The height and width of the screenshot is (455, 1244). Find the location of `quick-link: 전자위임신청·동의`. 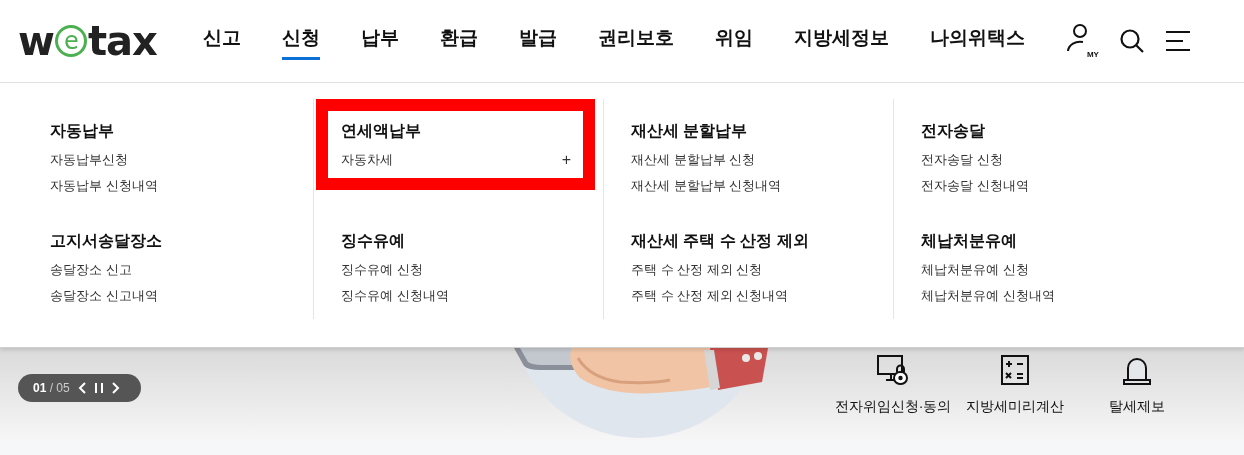

quick-link: 전자위임신청·동의 is located at coordinates (893, 385).